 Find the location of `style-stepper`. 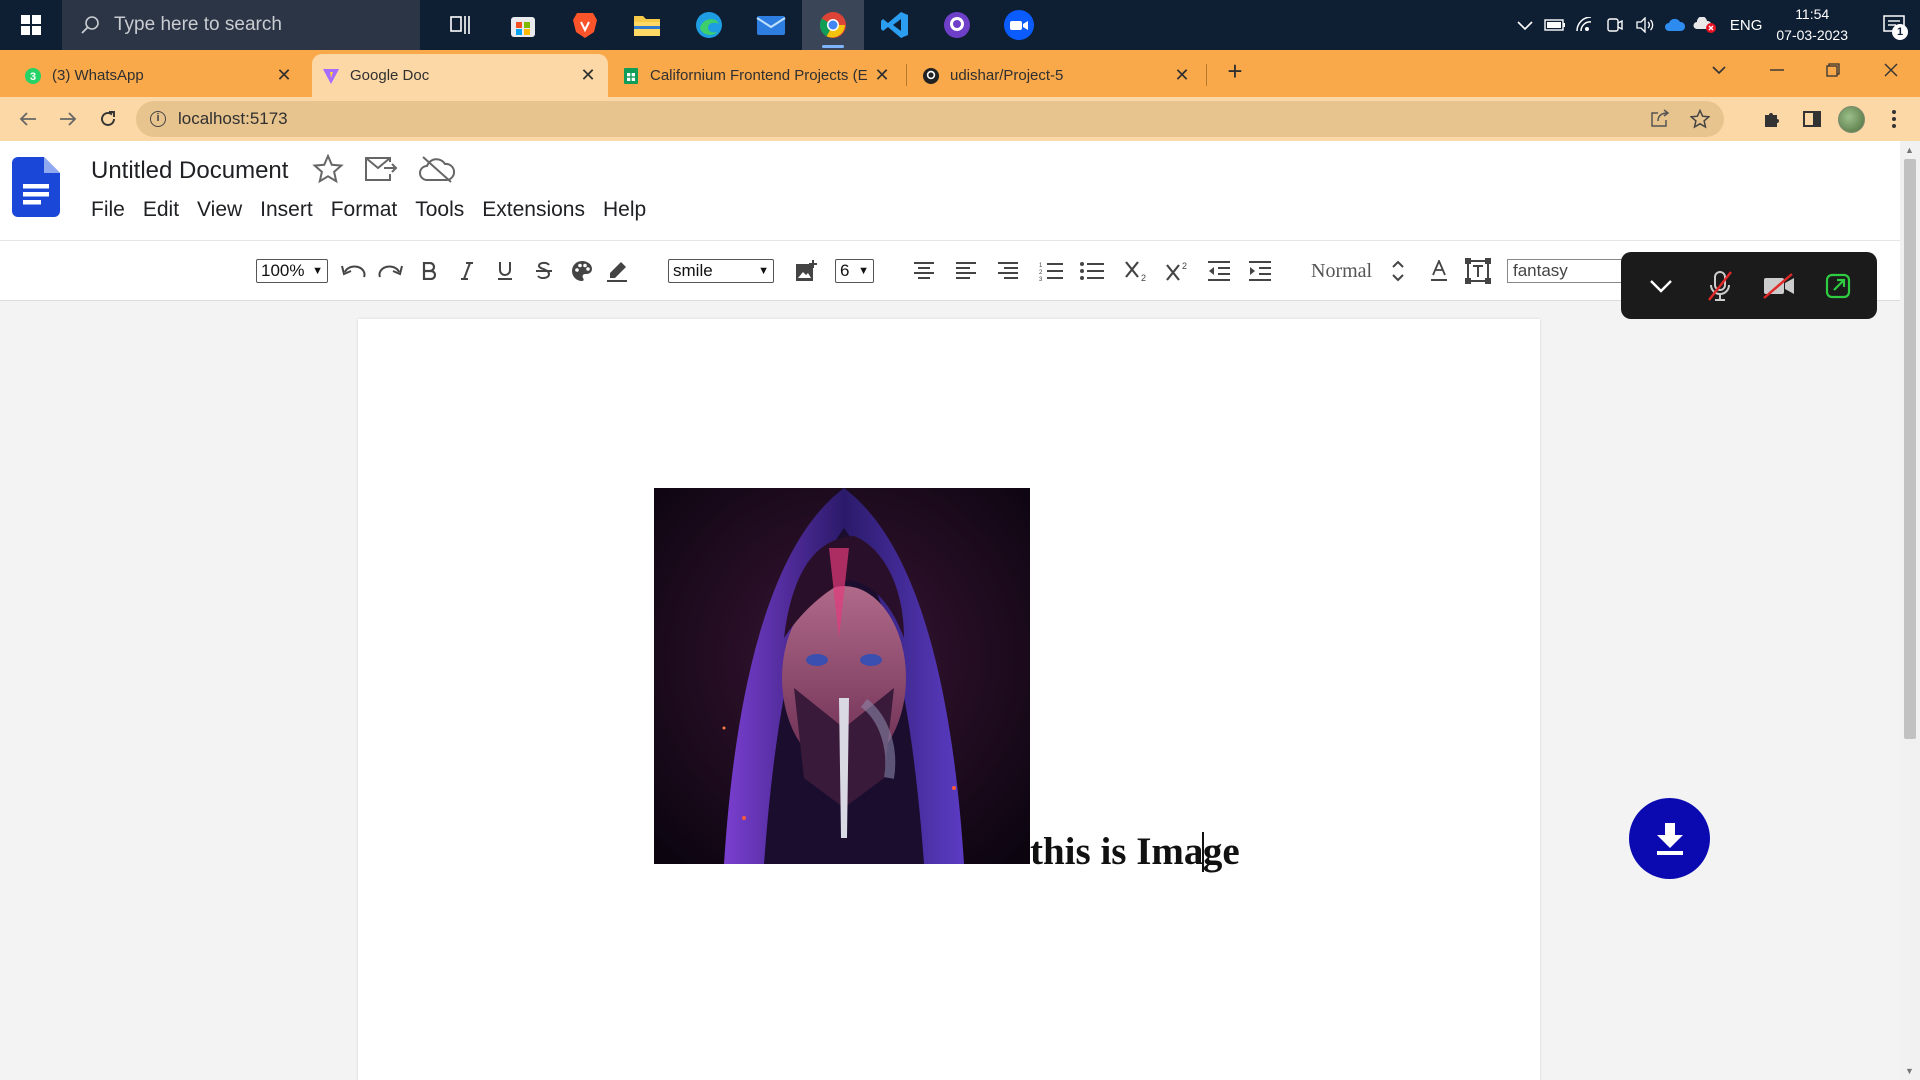

style-stepper is located at coordinates (1398, 271).